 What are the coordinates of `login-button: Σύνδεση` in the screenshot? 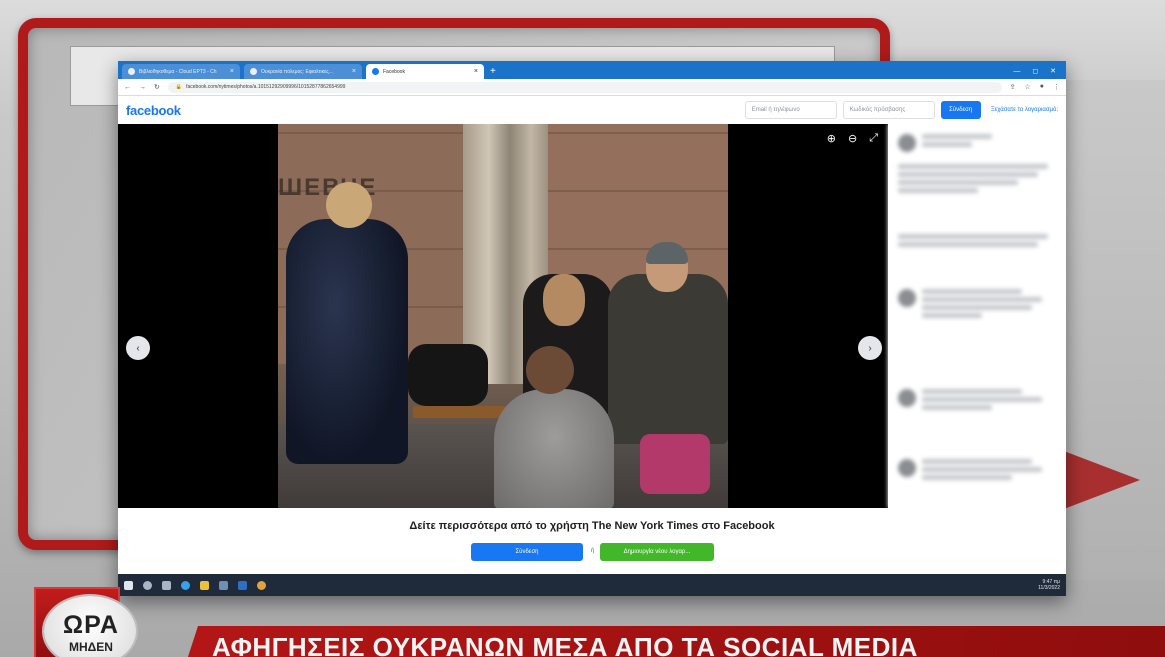 It's located at (960, 110).